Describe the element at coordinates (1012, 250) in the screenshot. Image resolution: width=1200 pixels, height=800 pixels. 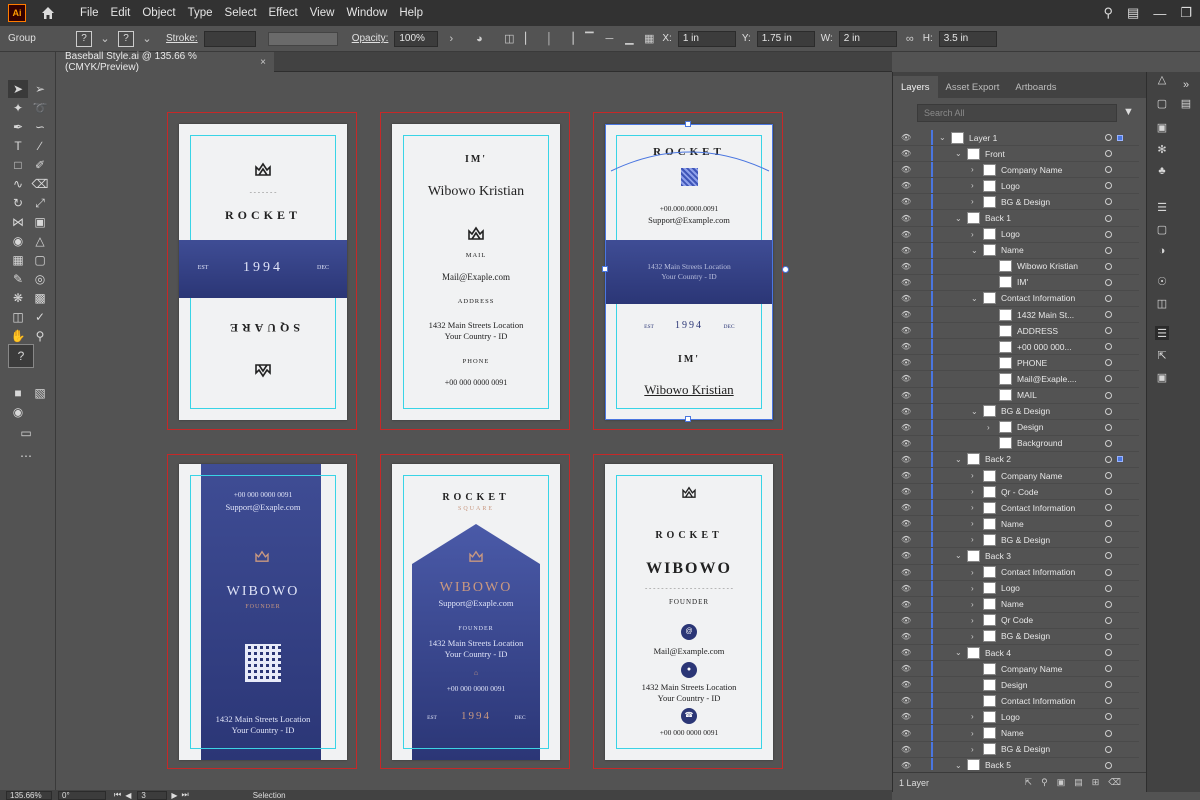
I see `layer-name: Name` at that location.